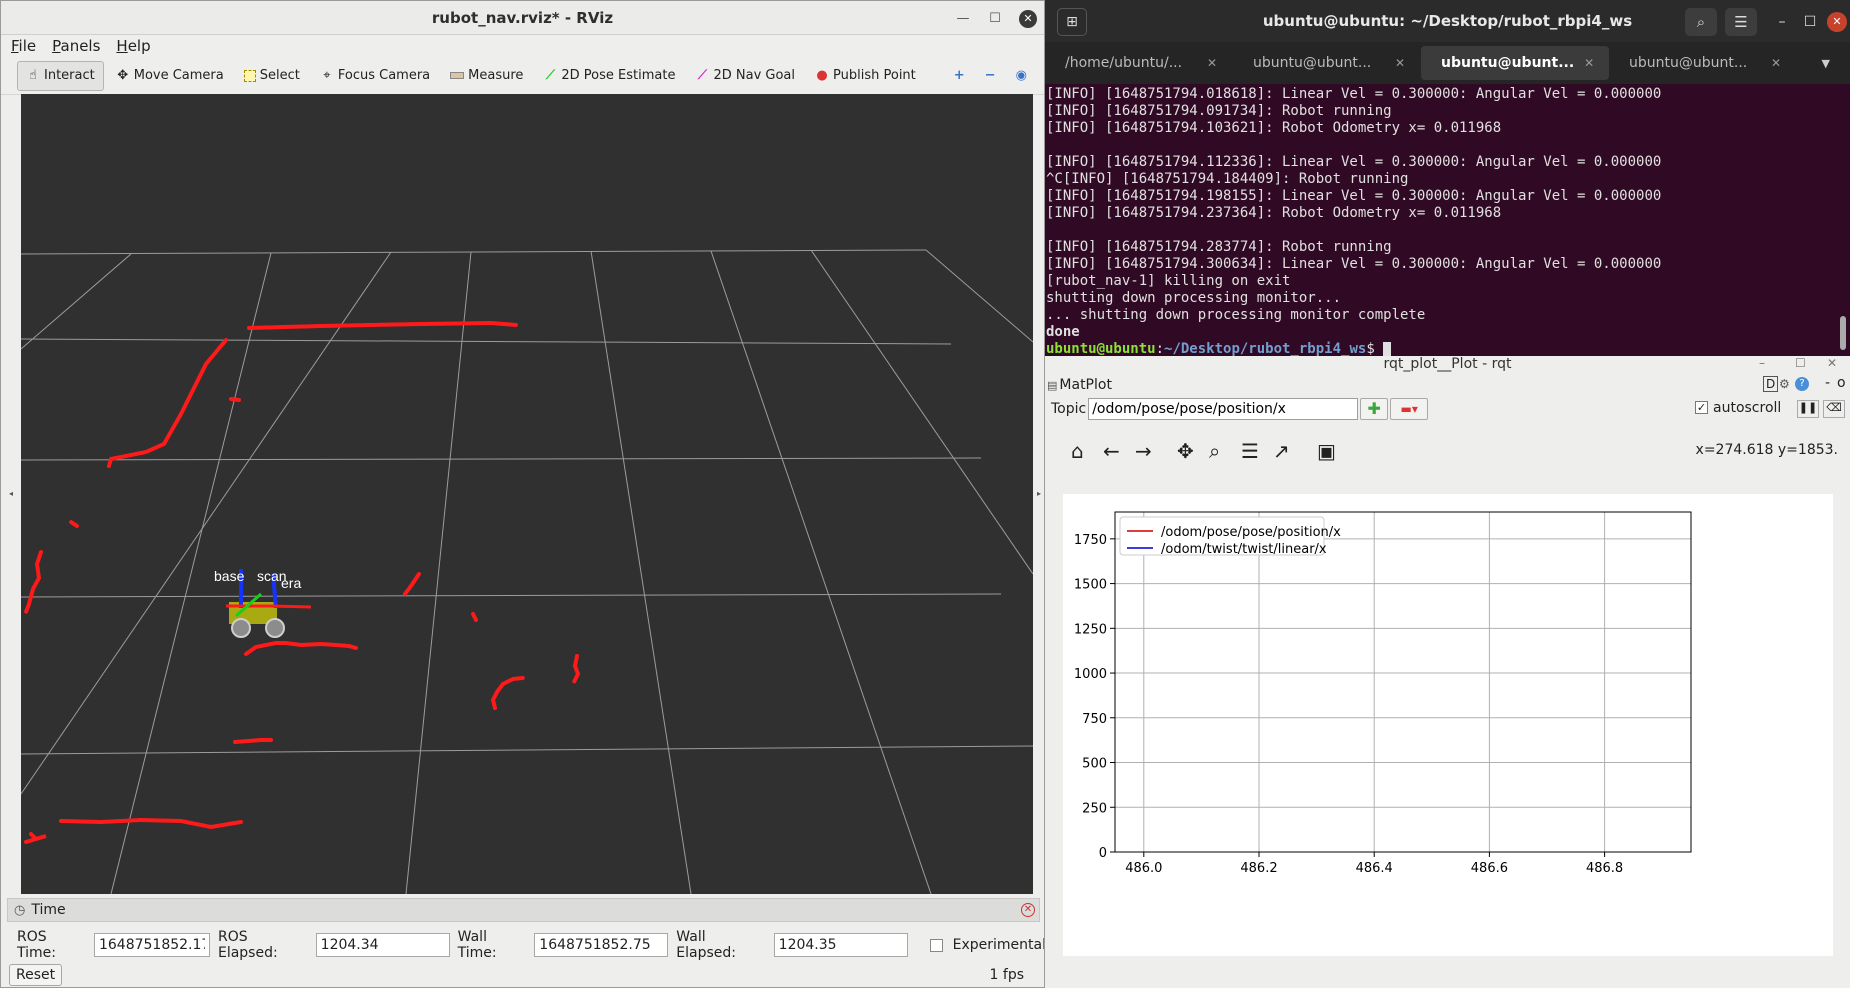 The image size is (1850, 988). What do you see at coordinates (1214, 451) in the screenshot?
I see `zoom-icon: ⌕` at bounding box center [1214, 451].